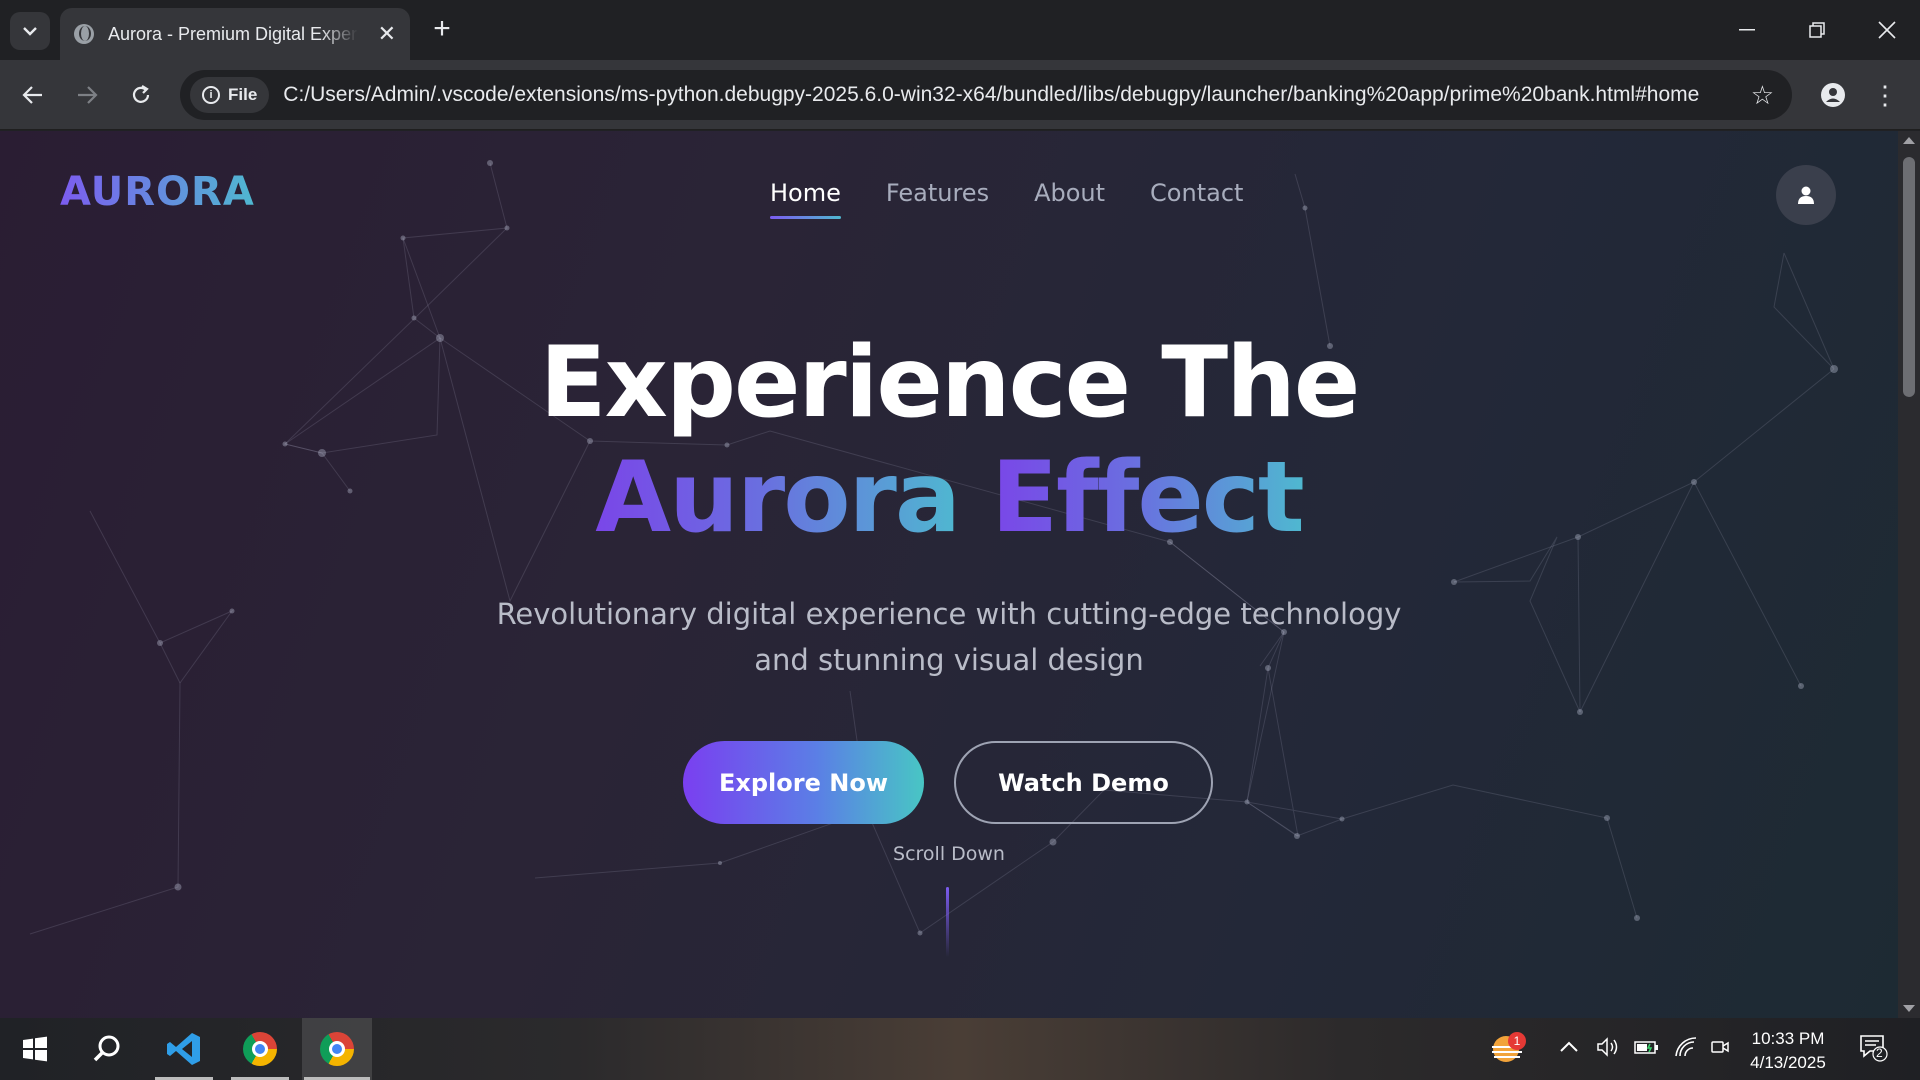 This screenshot has height=1080, width=1920. Describe the element at coordinates (1720, 1049) in the screenshot. I see `meet-now-icon` at that location.